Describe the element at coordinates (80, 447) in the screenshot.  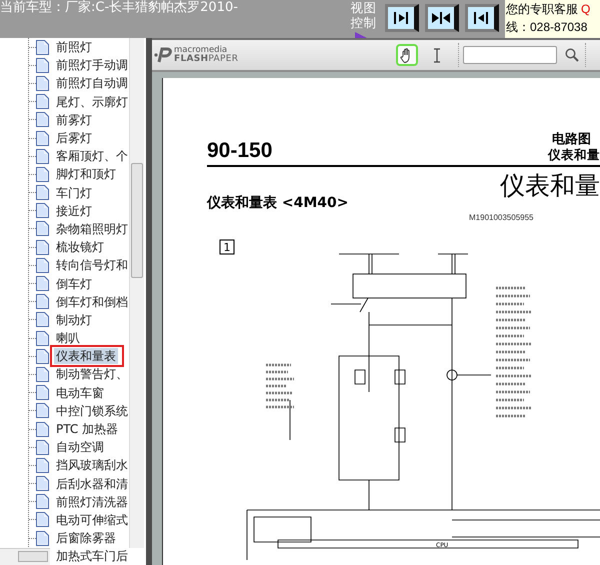
I see `tree-item: 自动空调` at that location.